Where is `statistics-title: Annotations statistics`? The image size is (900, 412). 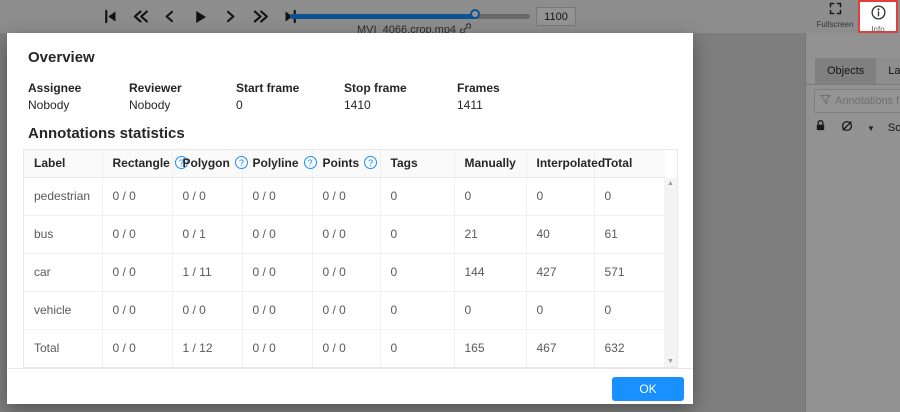 statistics-title: Annotations statistics is located at coordinates (106, 133).